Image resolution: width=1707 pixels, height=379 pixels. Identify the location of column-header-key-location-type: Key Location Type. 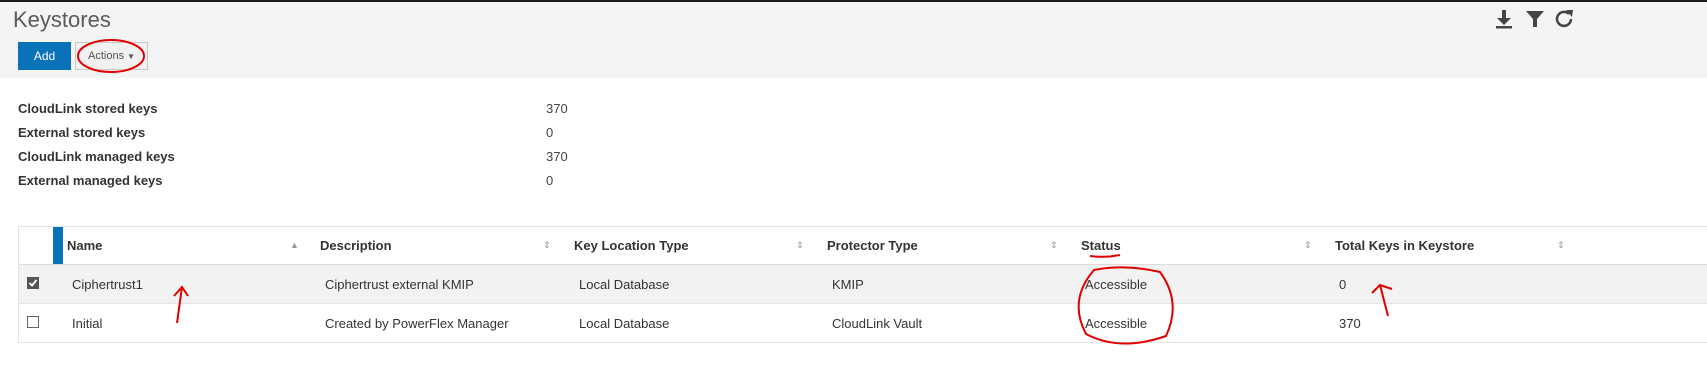
(631, 245).